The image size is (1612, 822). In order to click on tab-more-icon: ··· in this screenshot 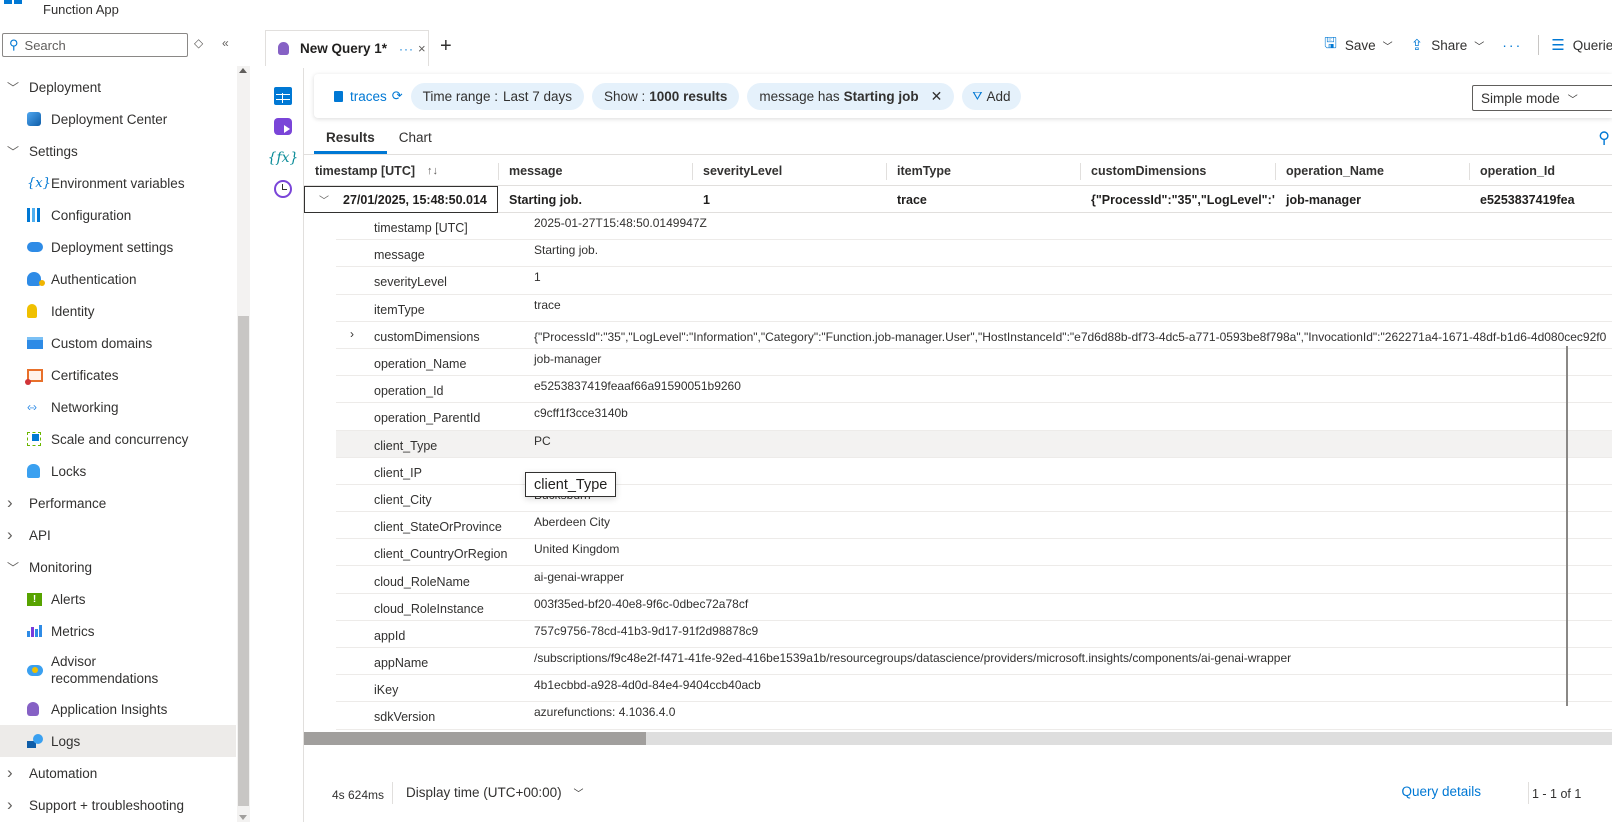, I will do `click(406, 49)`.